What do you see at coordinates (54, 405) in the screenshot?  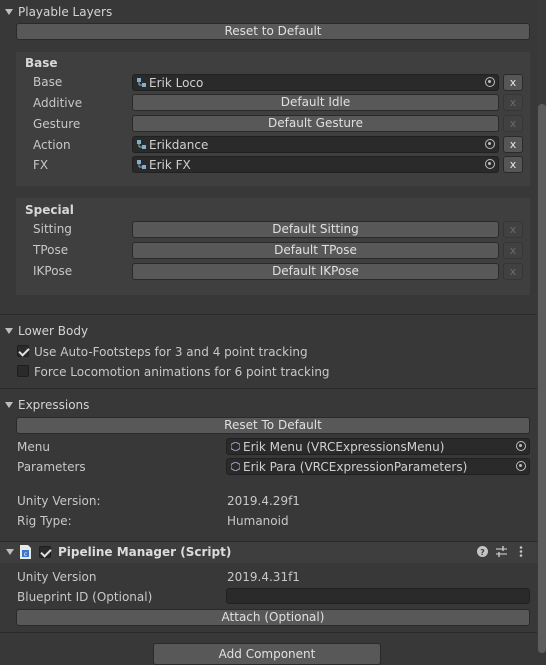 I see `expressions-title: Expressions` at bounding box center [54, 405].